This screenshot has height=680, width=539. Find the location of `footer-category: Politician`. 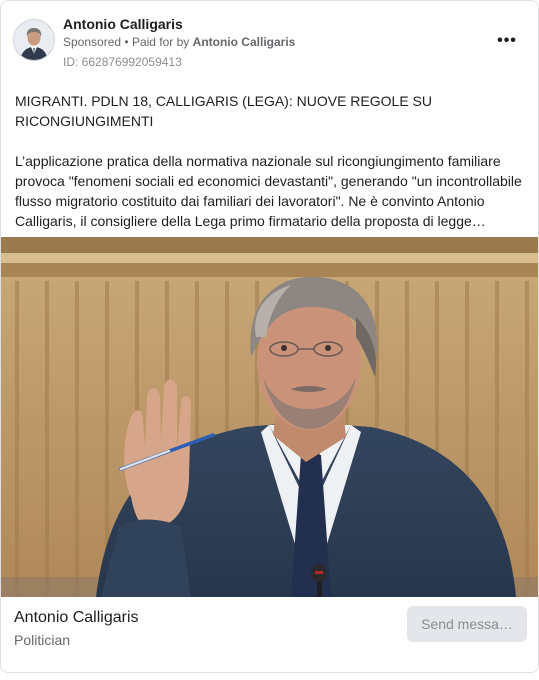

footer-category: Politician is located at coordinates (42, 640).